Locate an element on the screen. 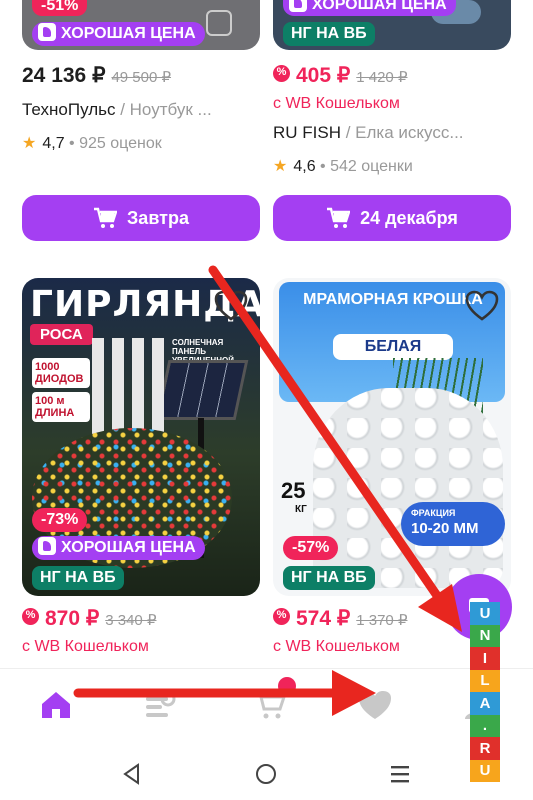 The image size is (533, 800). watermark-letter: L is located at coordinates (485, 680).